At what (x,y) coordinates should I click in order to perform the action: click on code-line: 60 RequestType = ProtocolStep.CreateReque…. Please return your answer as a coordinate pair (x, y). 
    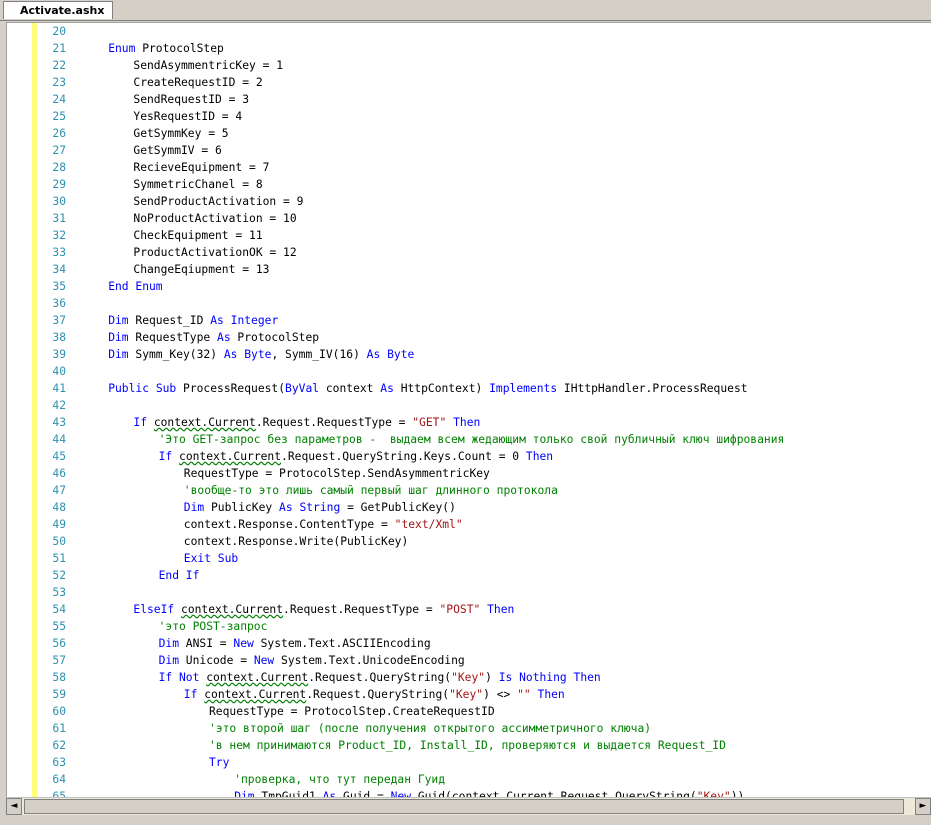
    Looking at the image, I should click on (469, 711).